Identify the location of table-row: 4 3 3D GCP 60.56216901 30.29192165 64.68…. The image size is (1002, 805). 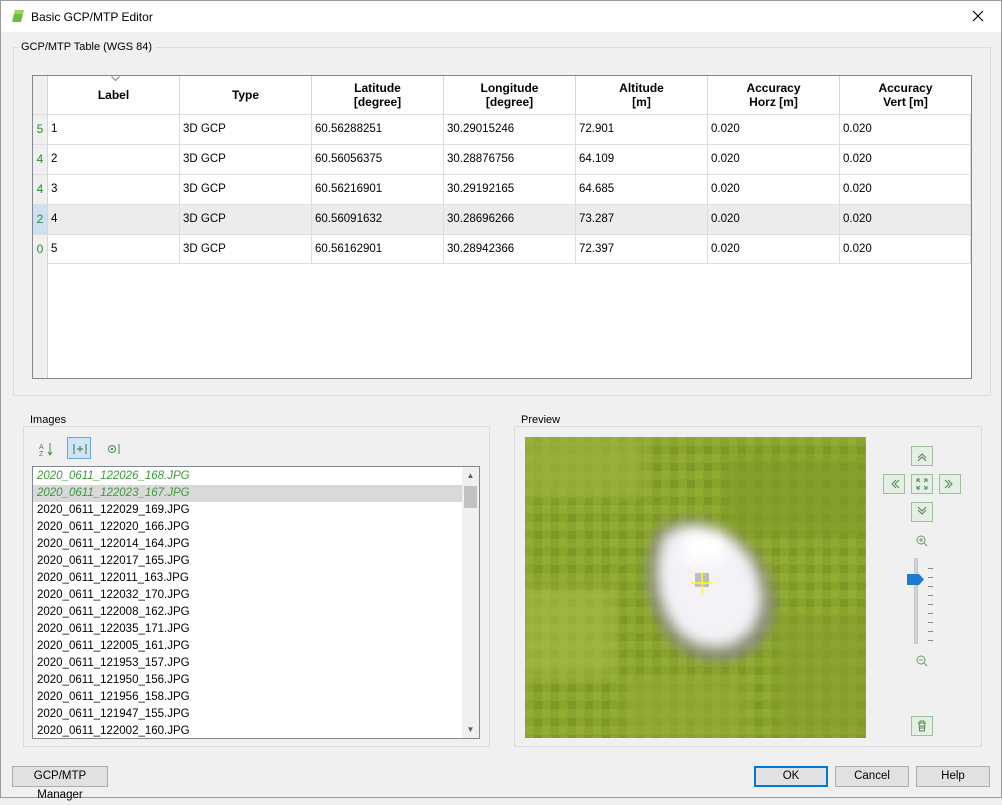
(502, 189).